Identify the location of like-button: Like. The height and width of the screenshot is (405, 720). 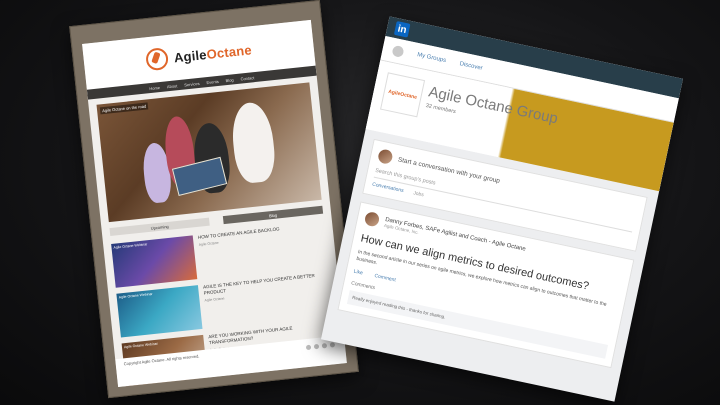
(358, 273).